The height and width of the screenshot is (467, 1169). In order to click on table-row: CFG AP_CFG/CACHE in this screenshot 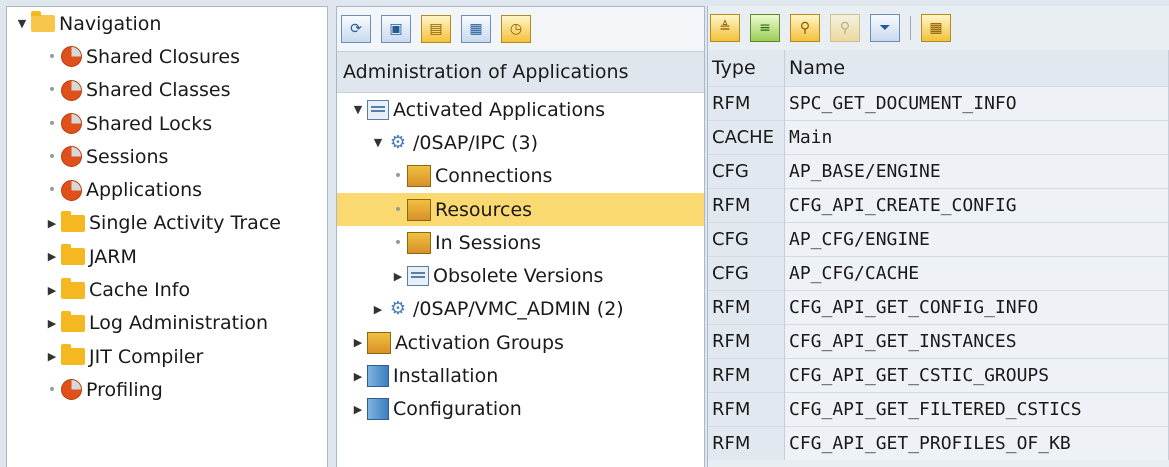, I will do `click(938, 273)`.